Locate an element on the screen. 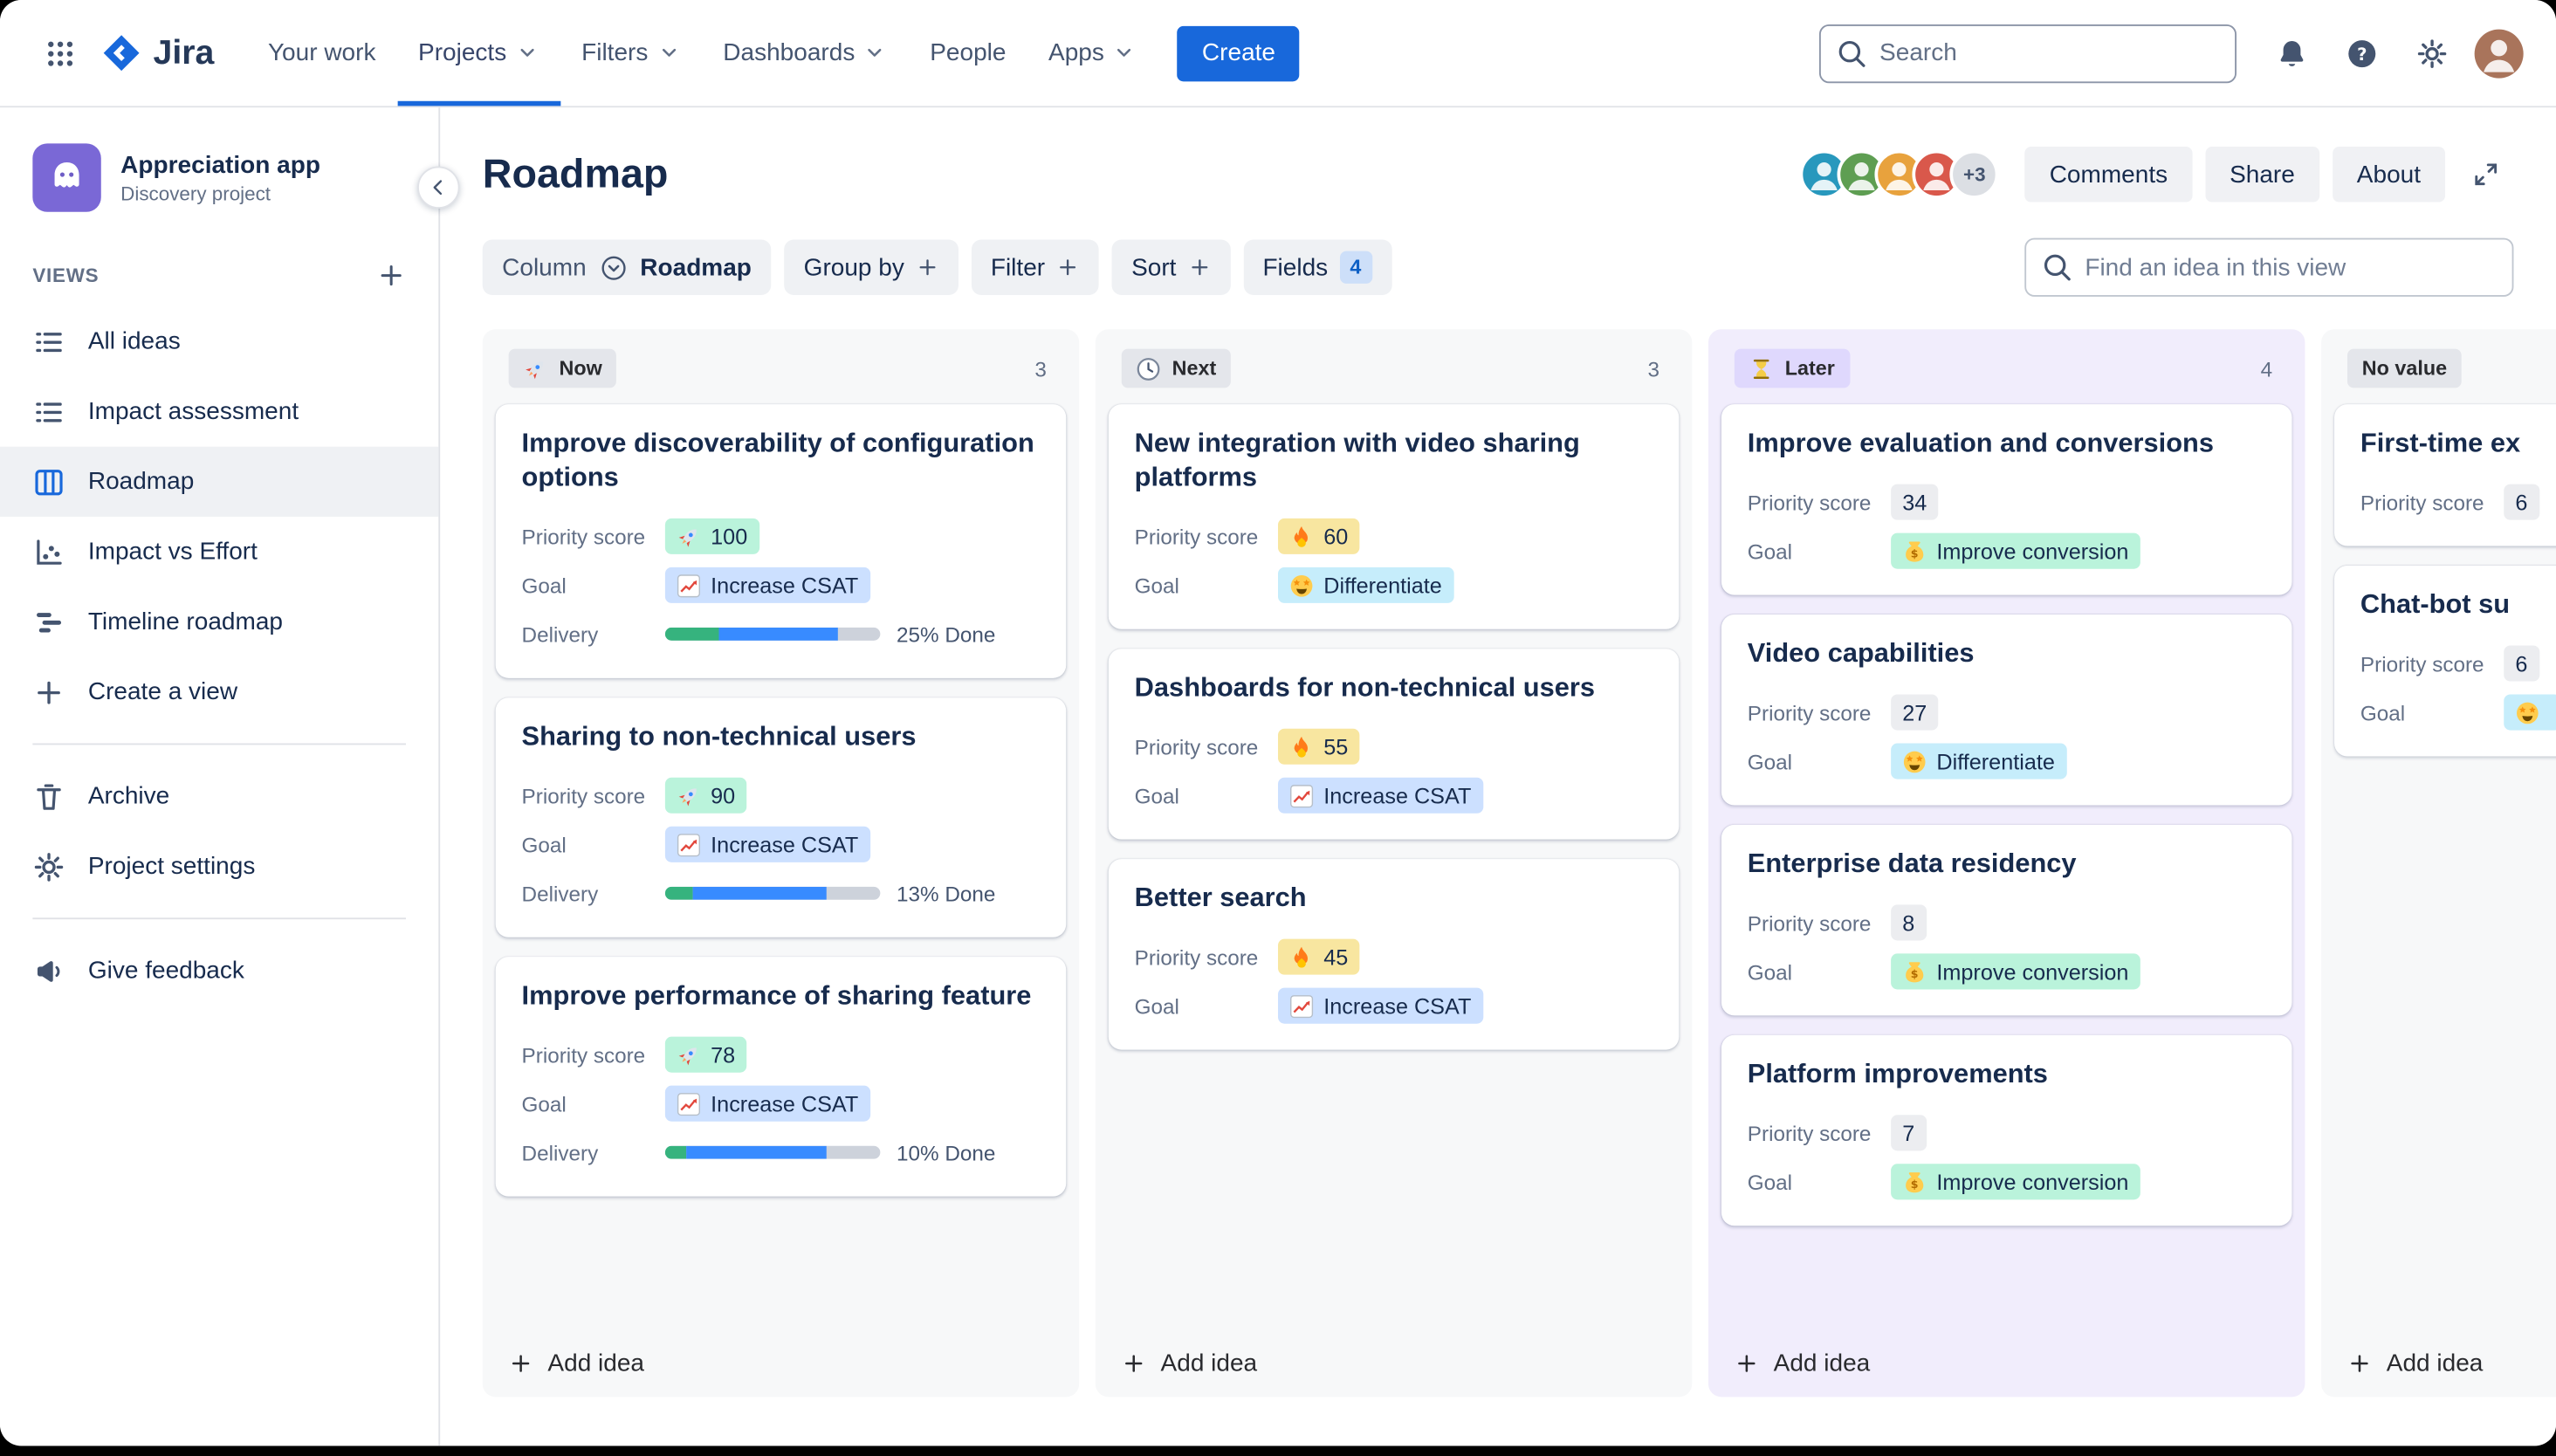 The image size is (2556, 1456). comments-button: Comments is located at coordinates (2109, 175).